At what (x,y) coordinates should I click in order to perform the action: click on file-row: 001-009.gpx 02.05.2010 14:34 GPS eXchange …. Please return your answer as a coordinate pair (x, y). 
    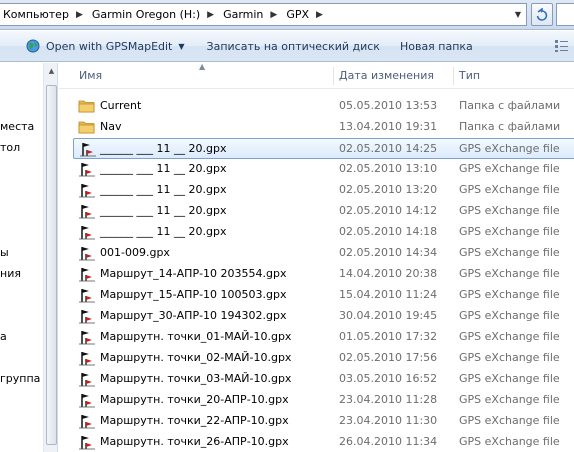
    Looking at the image, I should click on (323, 253).